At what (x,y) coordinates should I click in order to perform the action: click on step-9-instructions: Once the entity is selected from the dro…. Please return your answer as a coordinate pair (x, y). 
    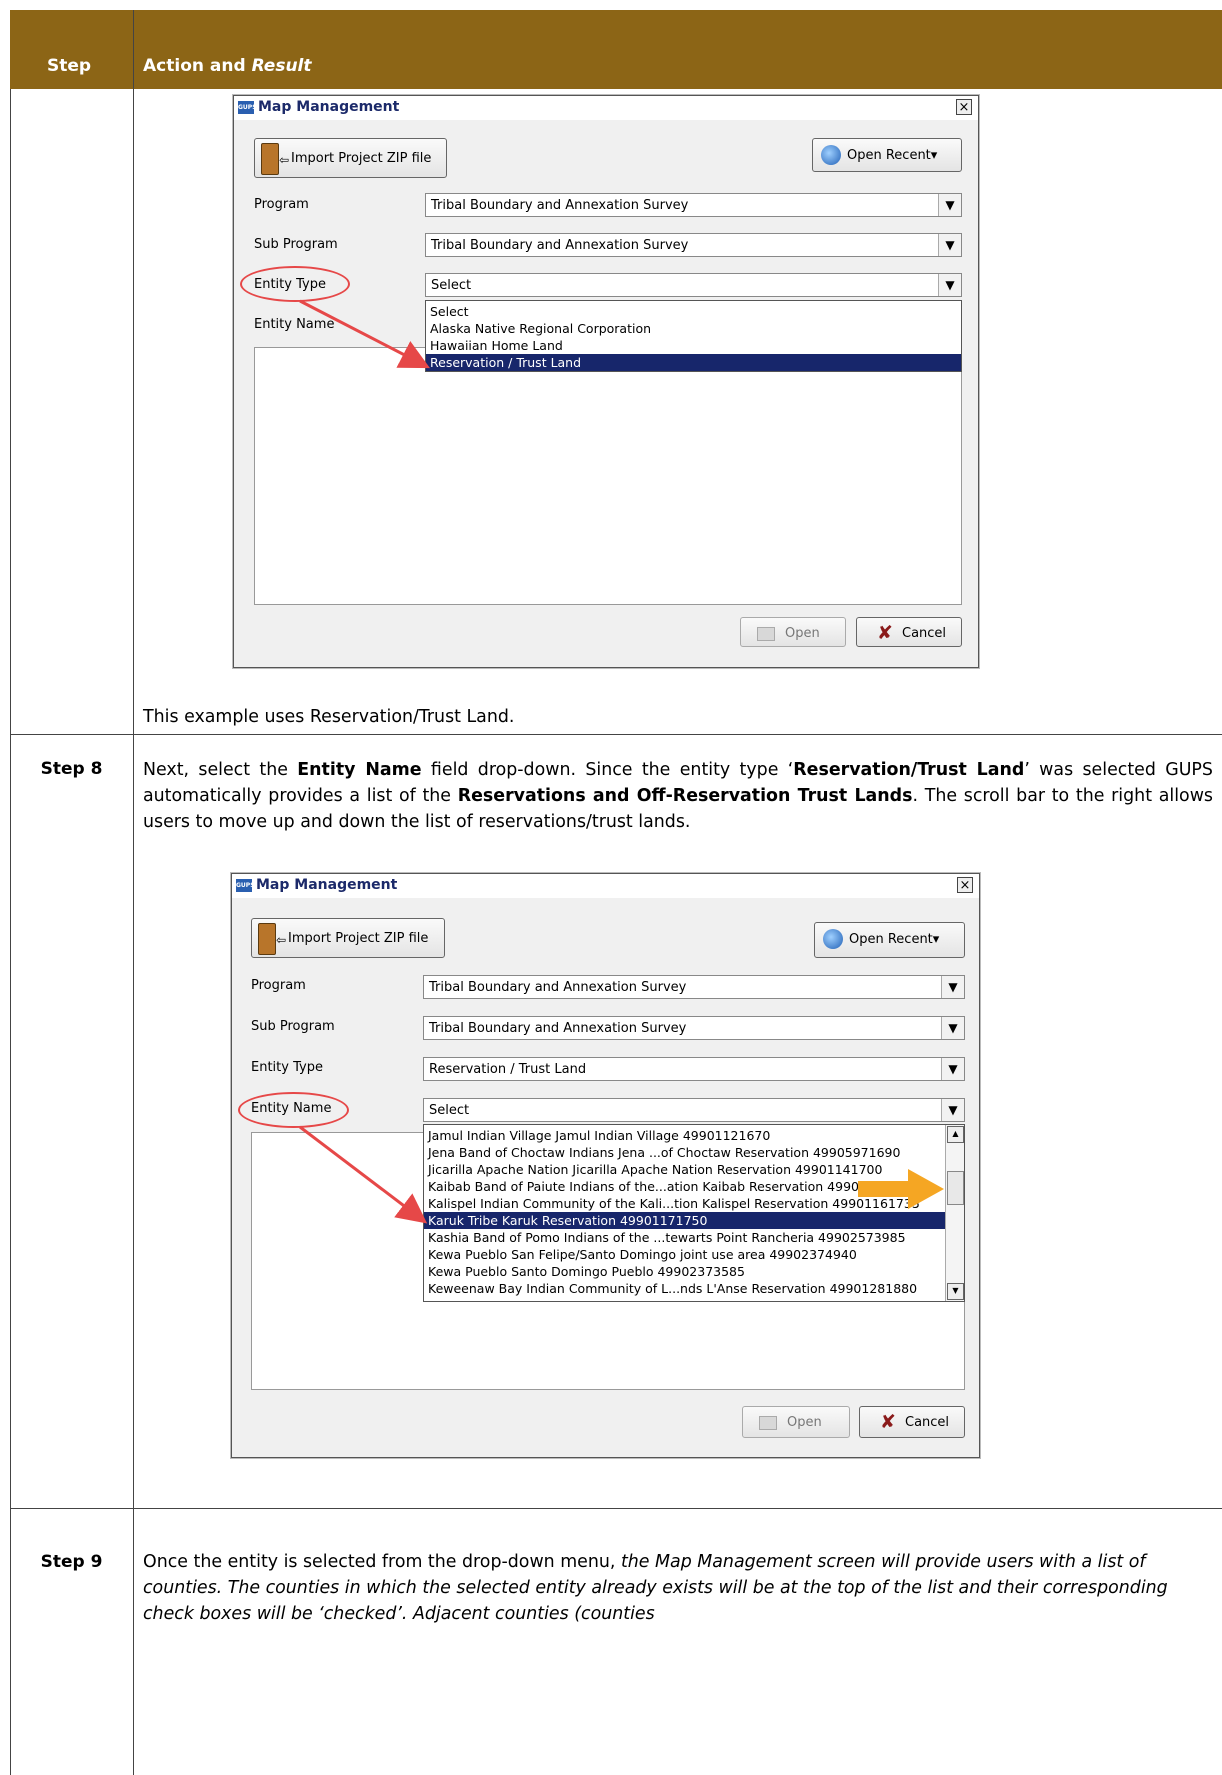
    Looking at the image, I should click on (655, 1588).